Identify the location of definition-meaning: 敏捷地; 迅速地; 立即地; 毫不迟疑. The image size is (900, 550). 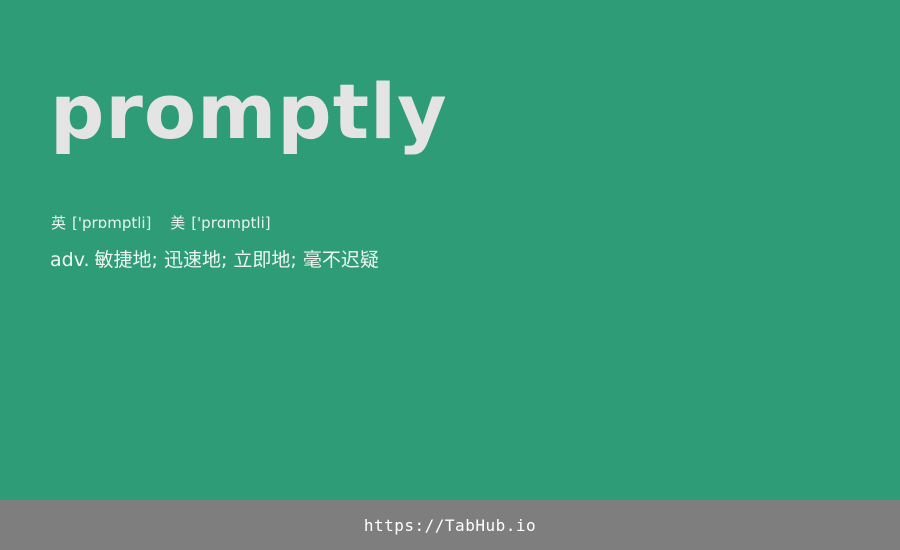
(236, 260).